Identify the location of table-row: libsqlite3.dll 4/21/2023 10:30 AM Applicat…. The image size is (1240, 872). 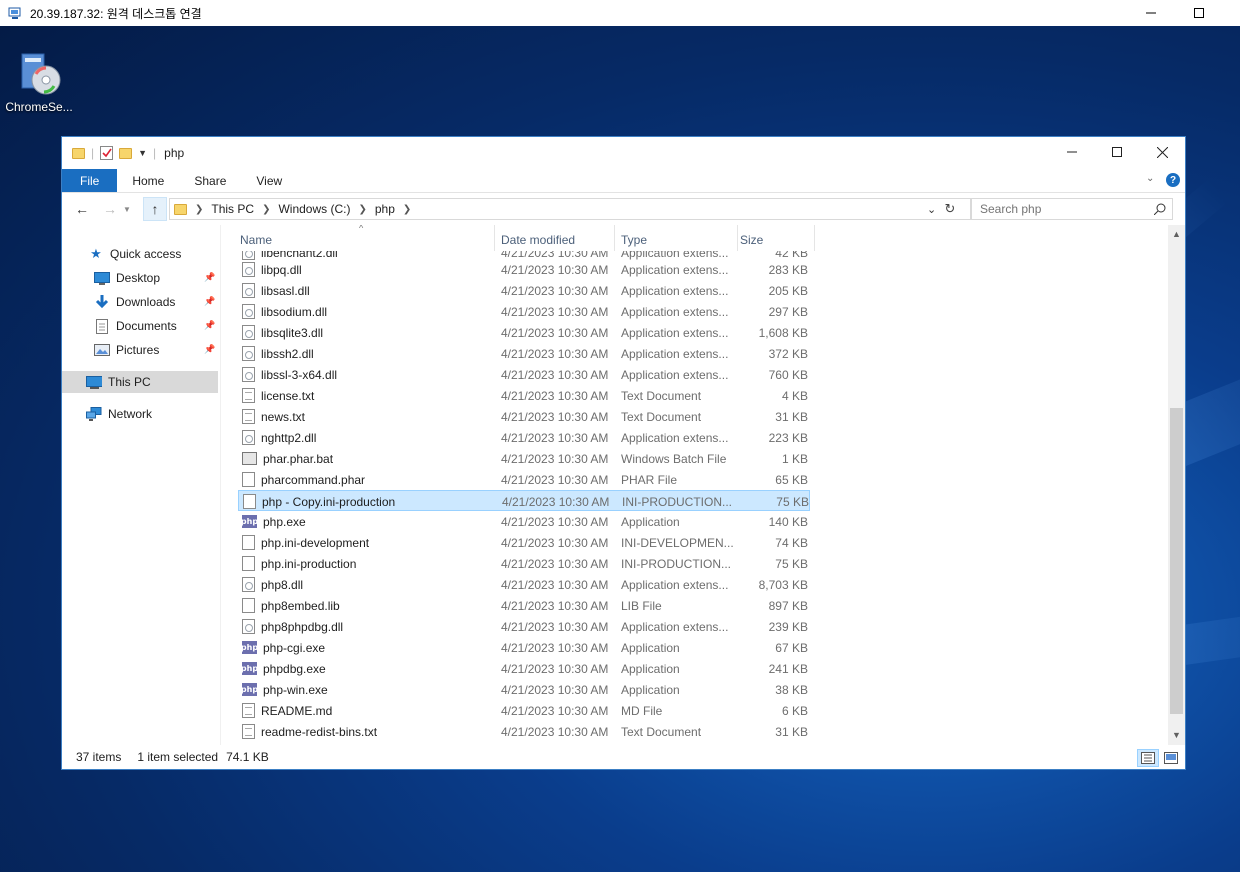
(524, 332).